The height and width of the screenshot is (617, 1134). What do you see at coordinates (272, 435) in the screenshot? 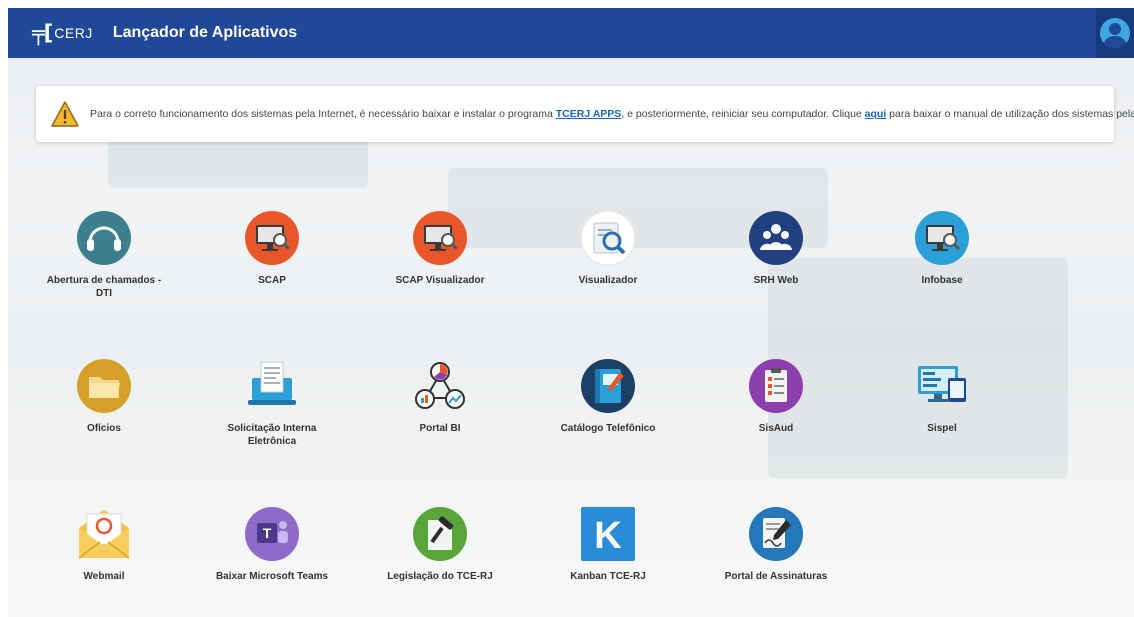
I see `app-label: Solicitação Interna Eletrônica` at bounding box center [272, 435].